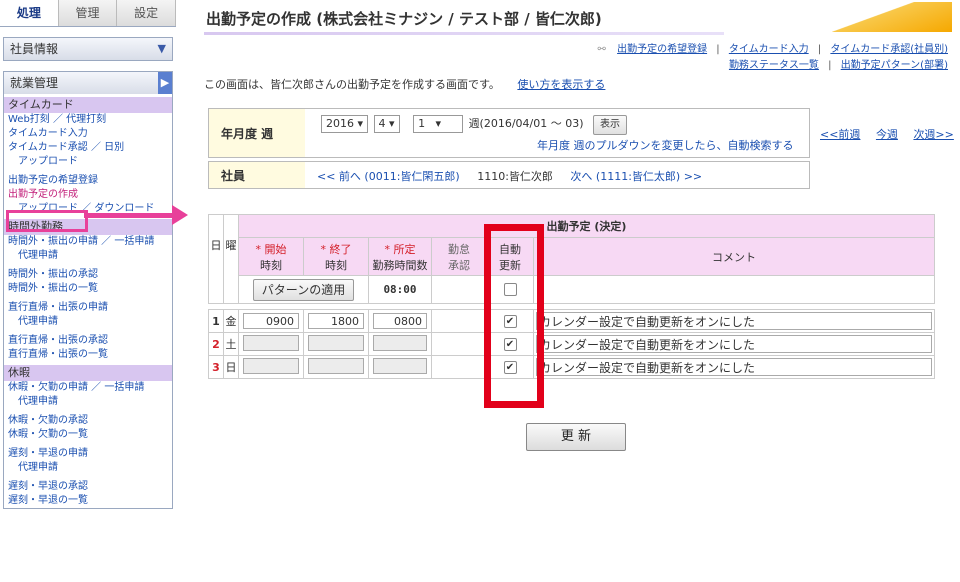  I want to click on sched-cell: 0800, so click(400, 321).